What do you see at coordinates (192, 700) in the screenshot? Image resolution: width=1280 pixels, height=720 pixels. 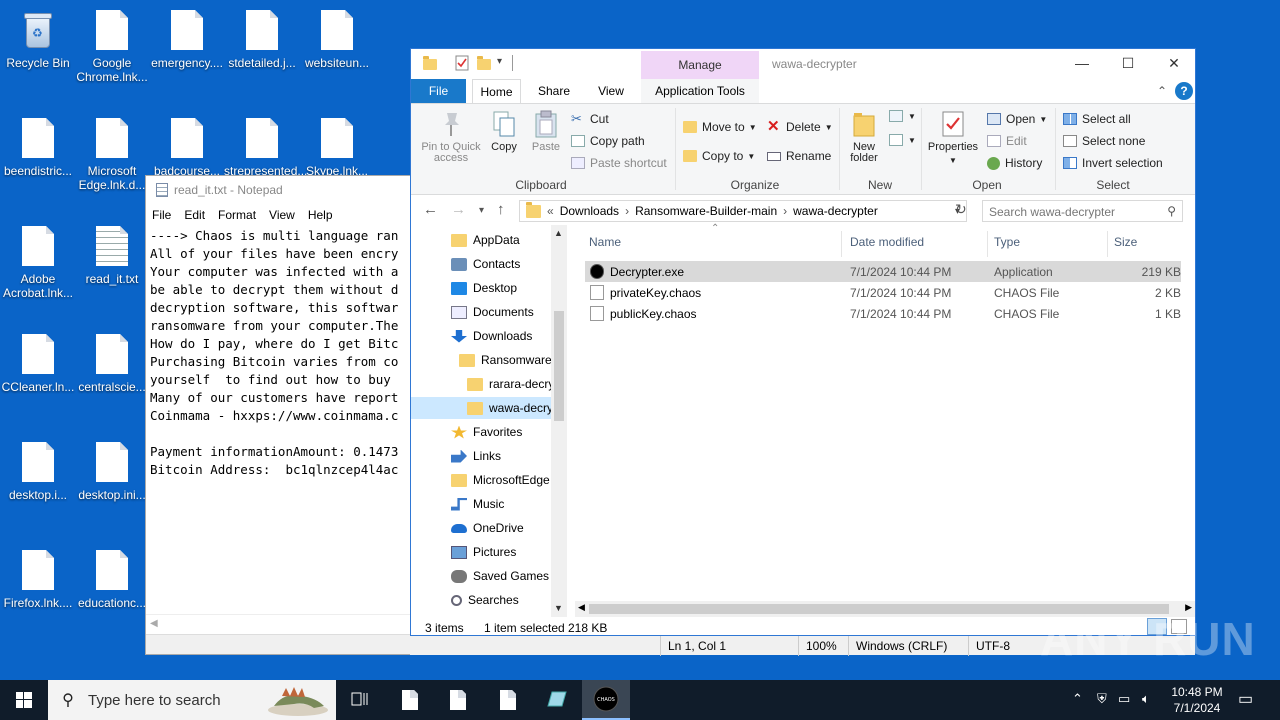 I see `taskbar-search-box: ⚲ Type here to search` at bounding box center [192, 700].